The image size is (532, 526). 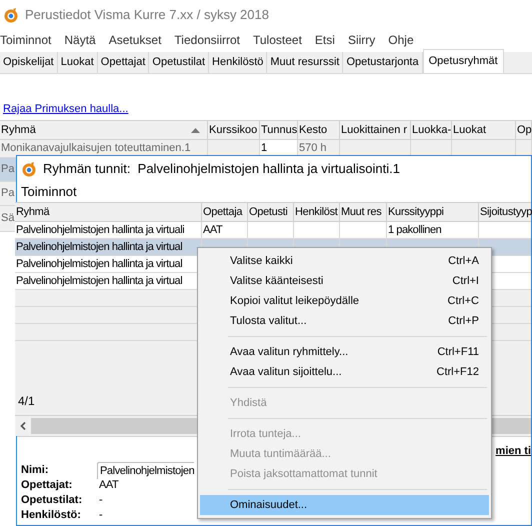 I want to click on tab: Opetusryhmät, so click(x=463, y=61).